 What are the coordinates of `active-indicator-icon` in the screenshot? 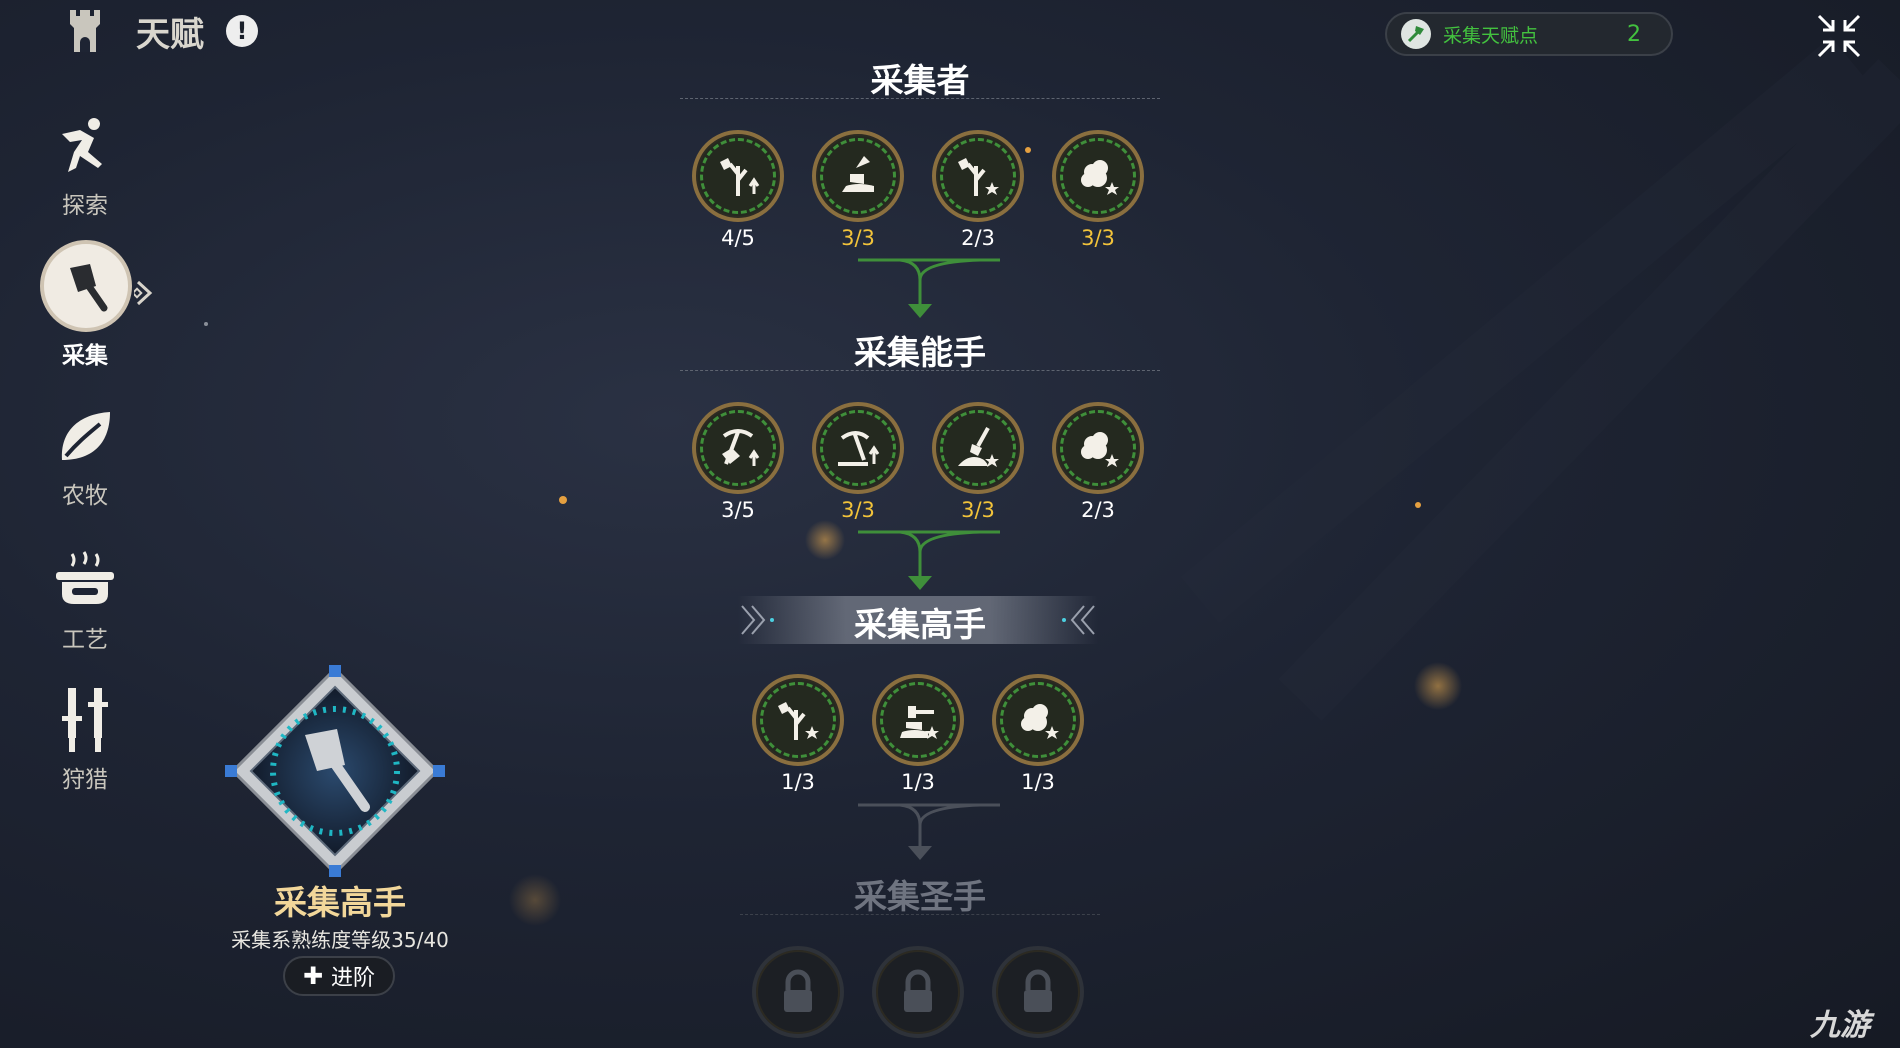 It's located at (143, 293).